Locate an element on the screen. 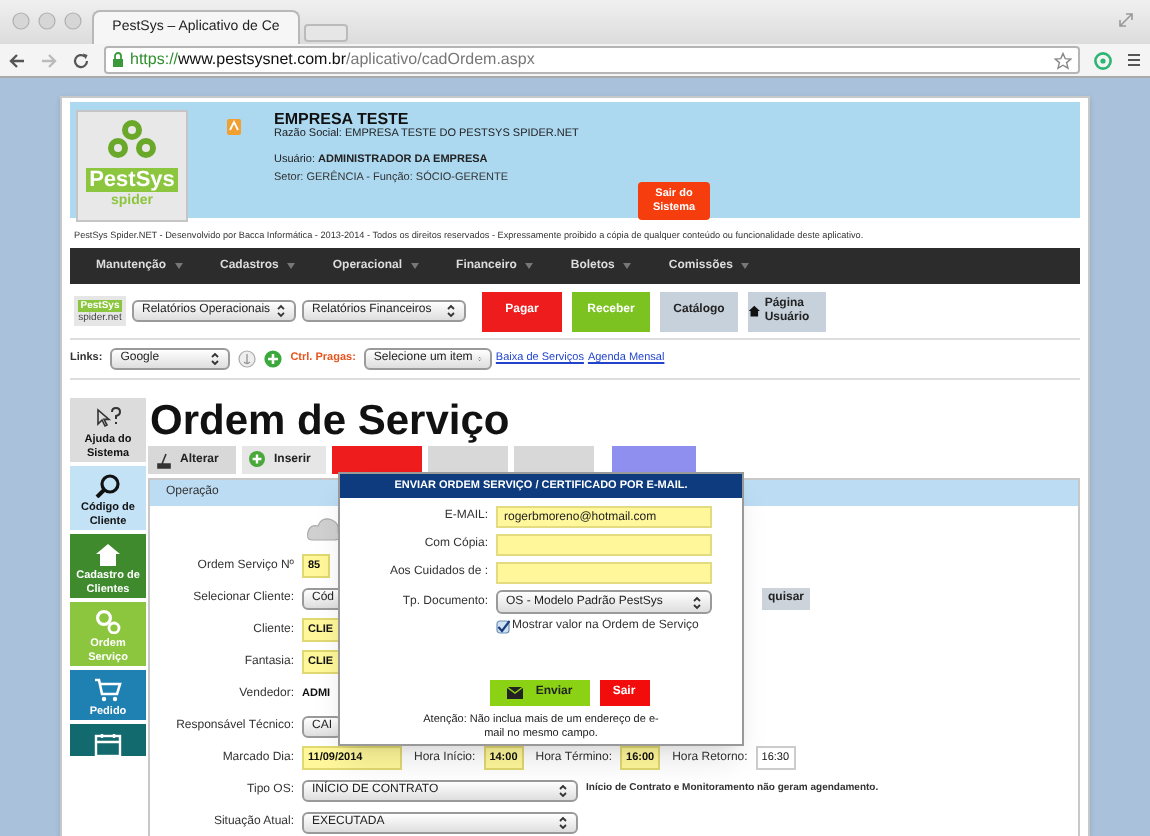  envelope-icon is located at coordinates (514, 693).